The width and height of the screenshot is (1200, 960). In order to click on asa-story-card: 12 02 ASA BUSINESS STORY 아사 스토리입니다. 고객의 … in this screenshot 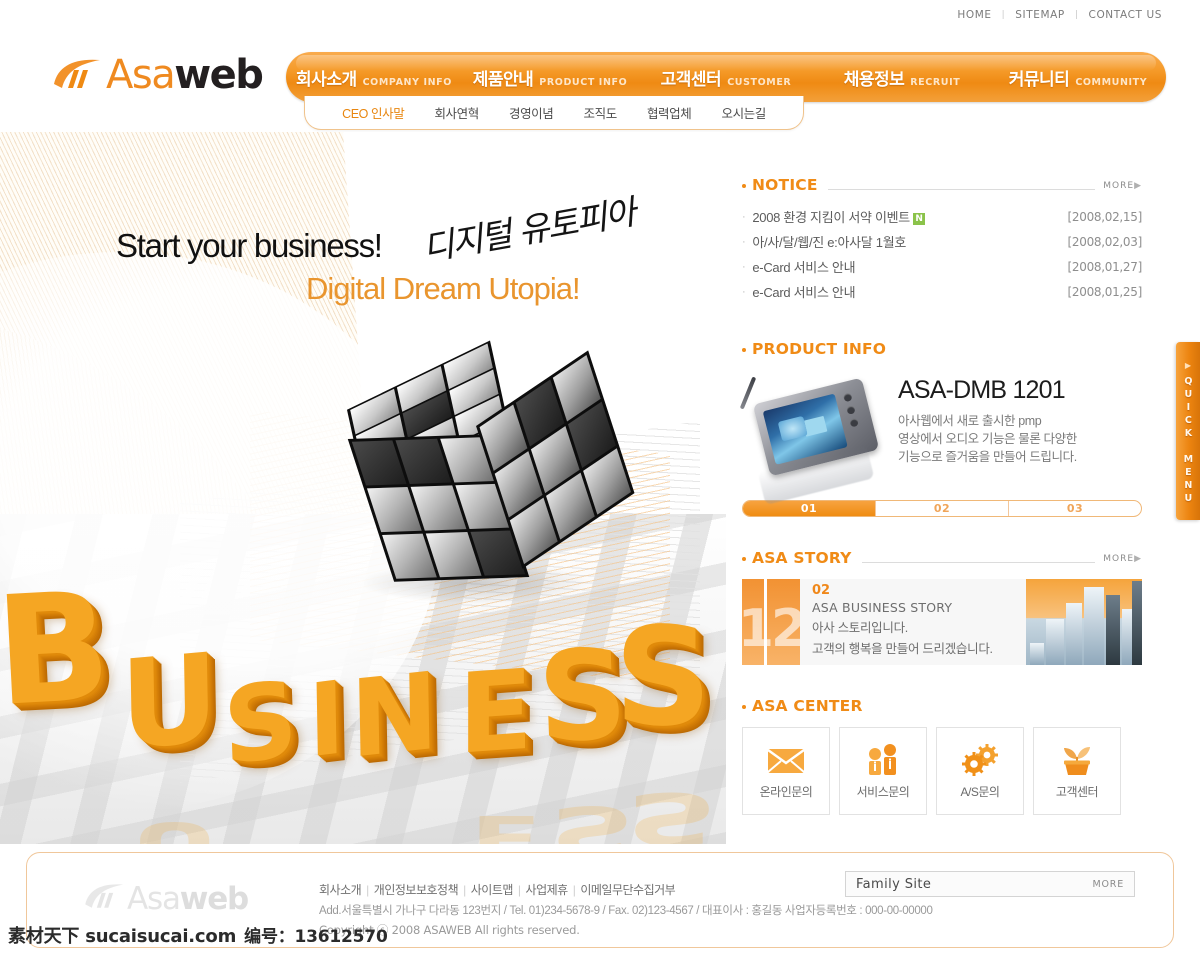, I will do `click(942, 622)`.